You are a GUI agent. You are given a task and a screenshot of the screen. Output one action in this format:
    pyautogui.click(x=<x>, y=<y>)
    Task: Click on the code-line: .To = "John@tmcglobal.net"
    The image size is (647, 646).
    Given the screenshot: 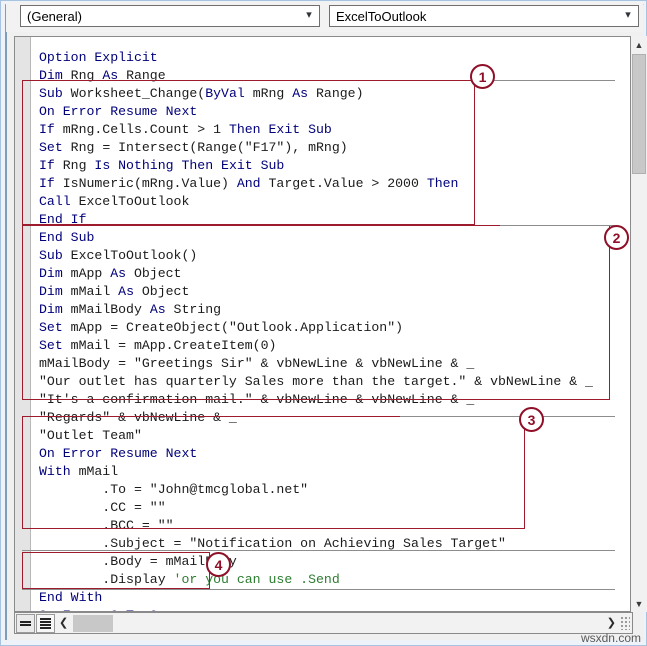 What is the action you would take?
    pyautogui.click(x=329, y=490)
    